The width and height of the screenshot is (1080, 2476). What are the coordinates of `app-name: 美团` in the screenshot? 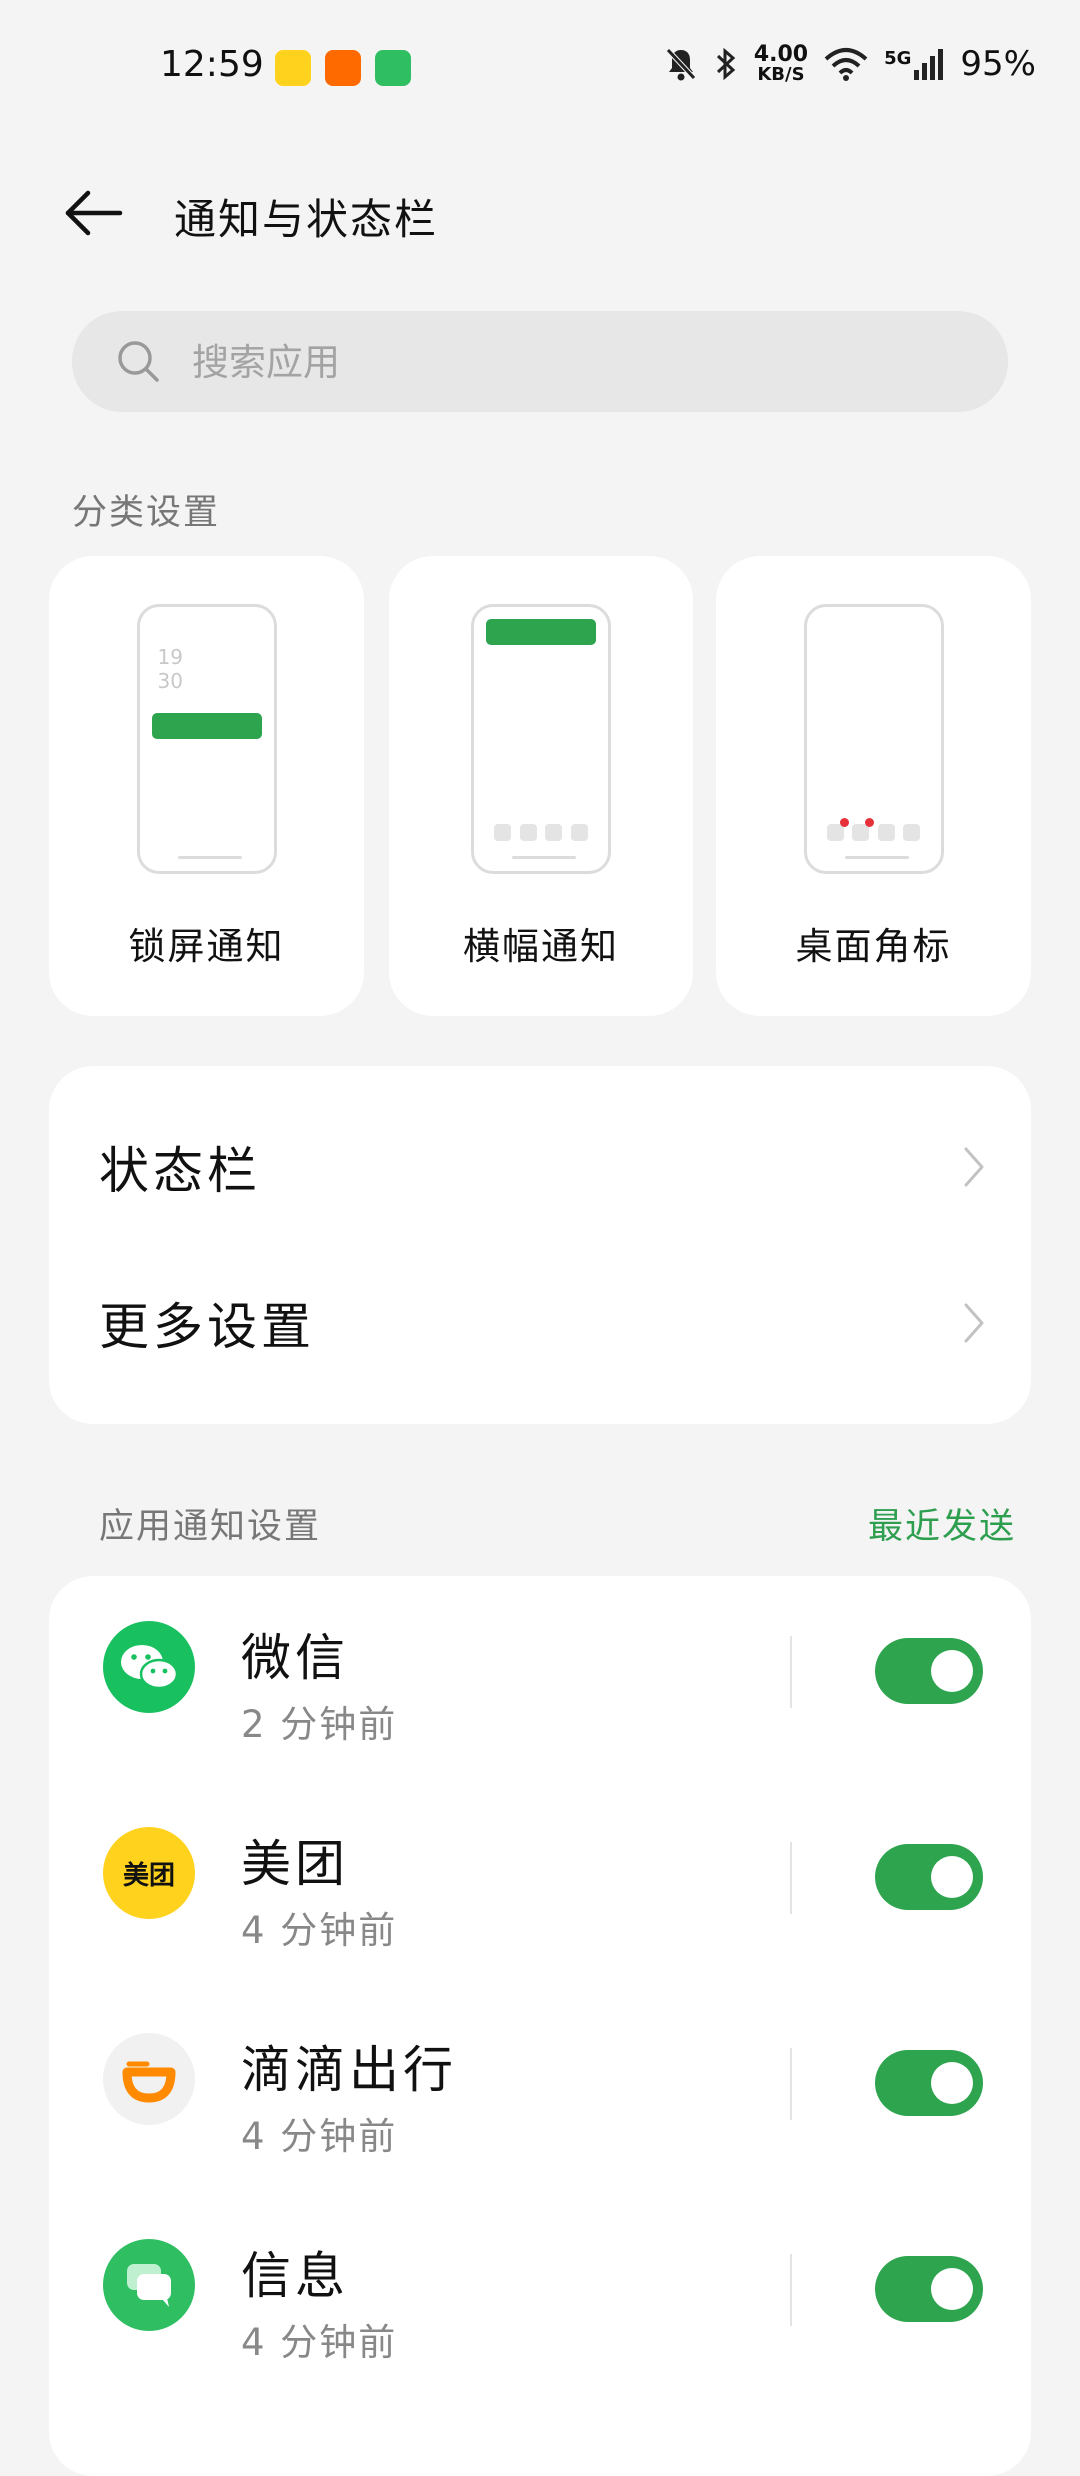 It's located at (295, 1864).